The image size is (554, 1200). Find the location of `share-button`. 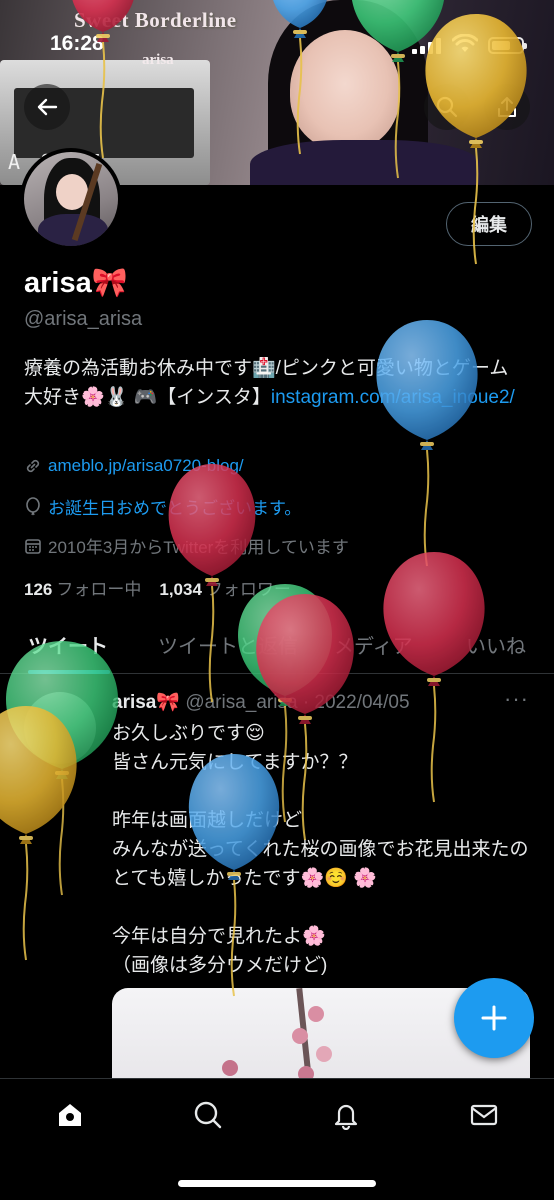

share-button is located at coordinates (507, 107).